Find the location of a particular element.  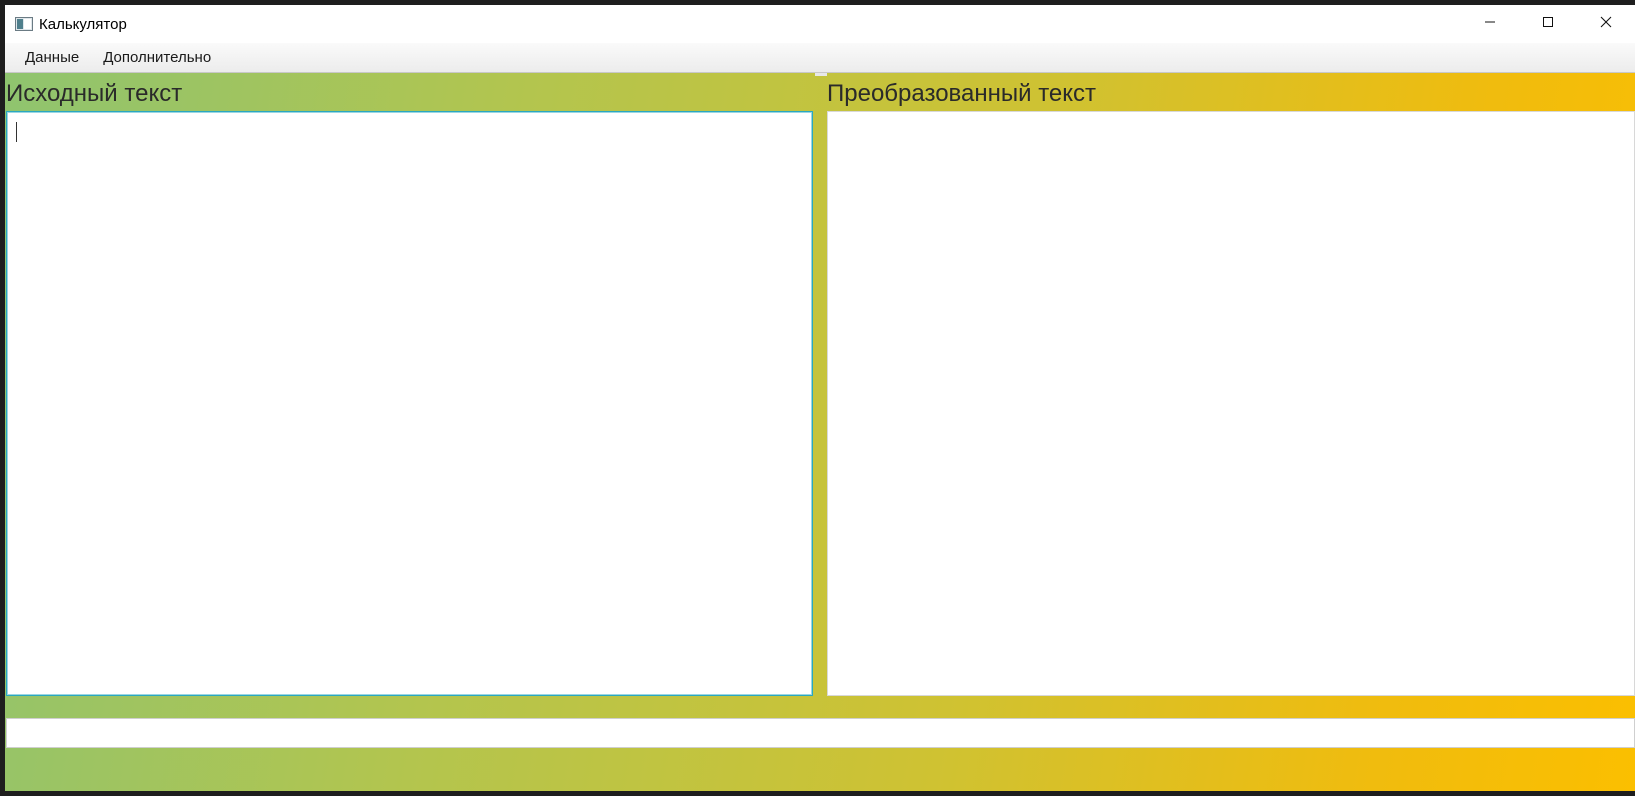

app-window-icon is located at coordinates (24, 24).